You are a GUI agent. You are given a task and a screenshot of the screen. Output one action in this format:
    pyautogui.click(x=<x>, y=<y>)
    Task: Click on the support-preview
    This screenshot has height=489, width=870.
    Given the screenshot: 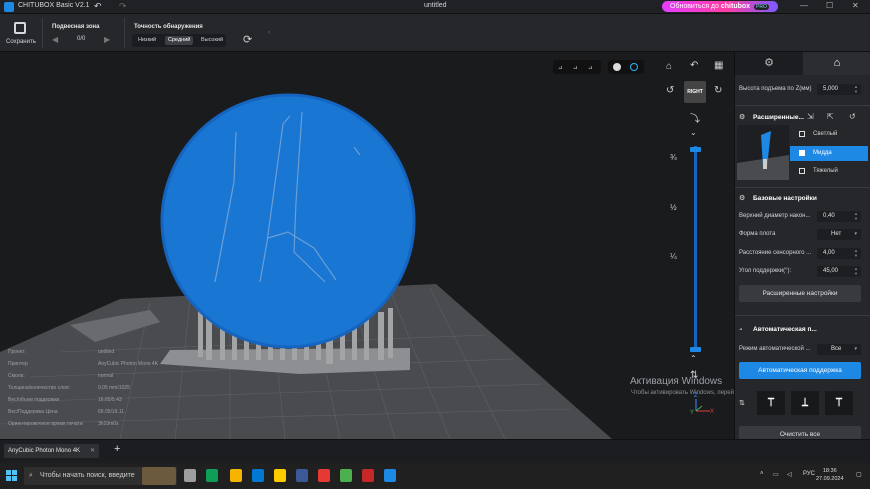 What is the action you would take?
    pyautogui.click(x=763, y=152)
    